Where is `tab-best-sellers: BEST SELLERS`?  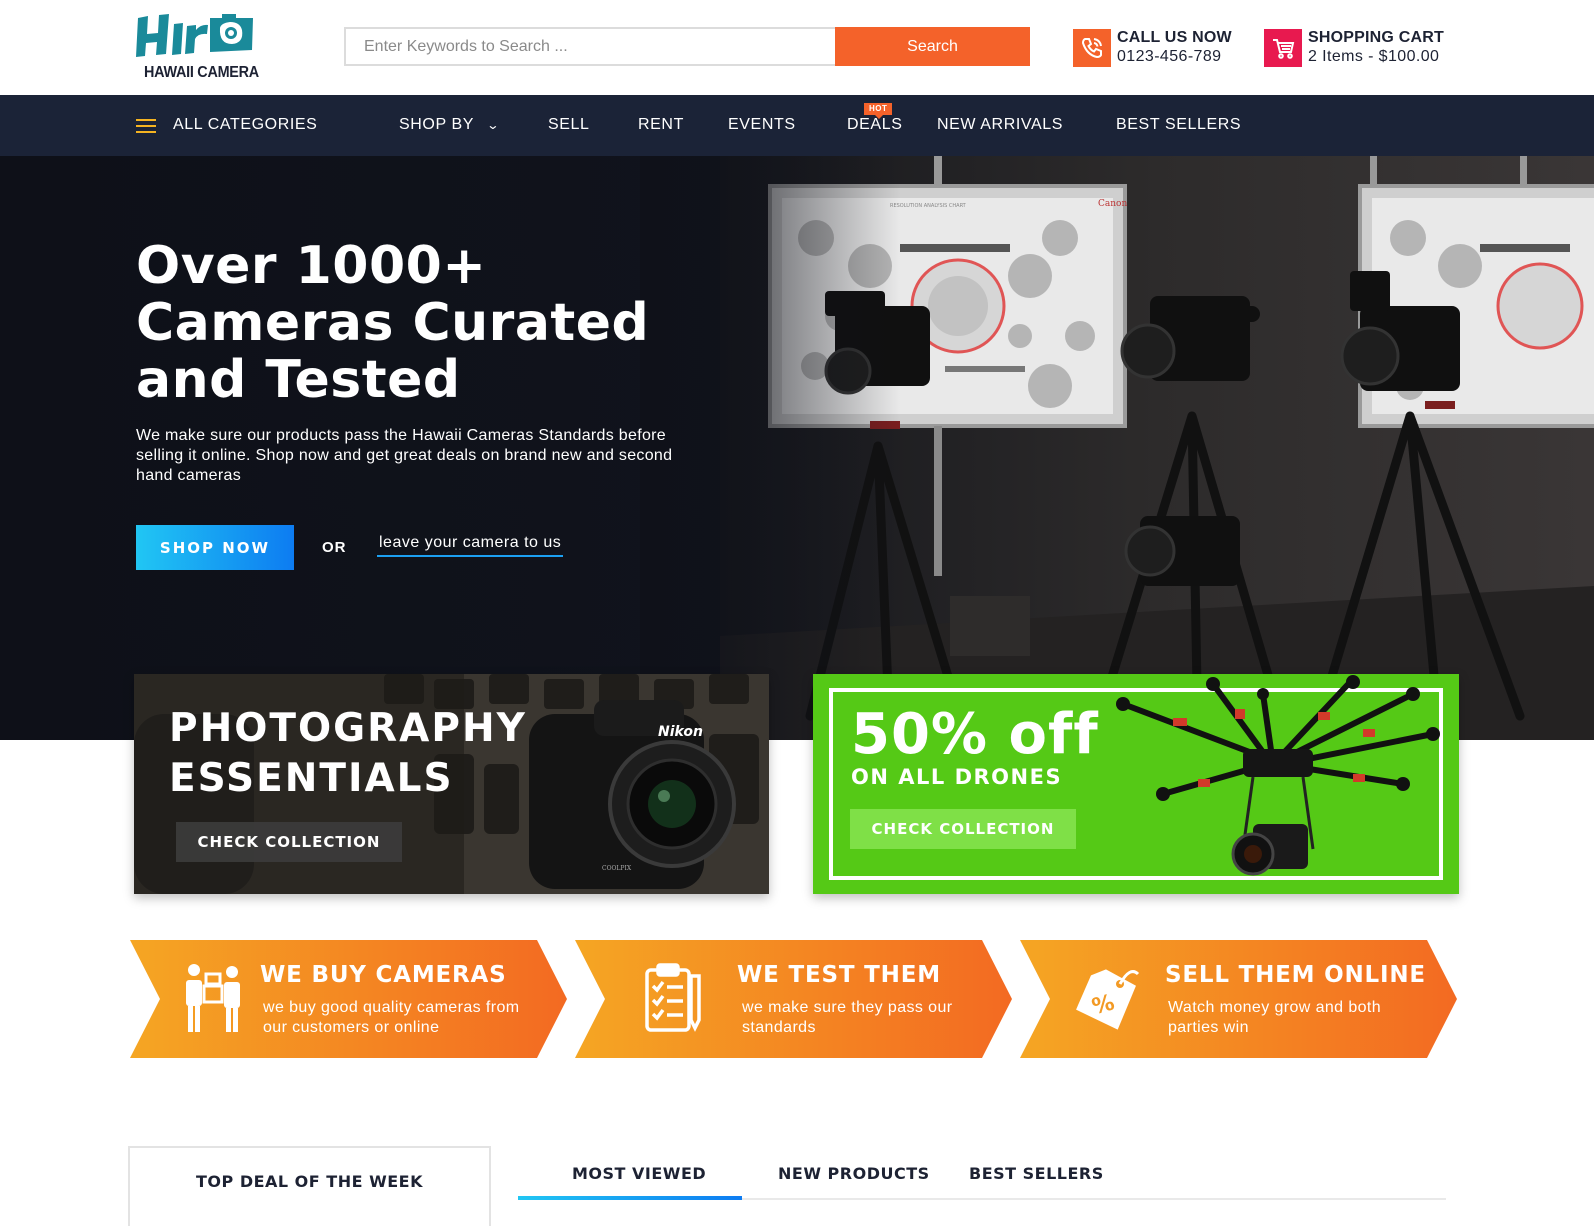 tab-best-sellers: BEST SELLERS is located at coordinates (1036, 1173).